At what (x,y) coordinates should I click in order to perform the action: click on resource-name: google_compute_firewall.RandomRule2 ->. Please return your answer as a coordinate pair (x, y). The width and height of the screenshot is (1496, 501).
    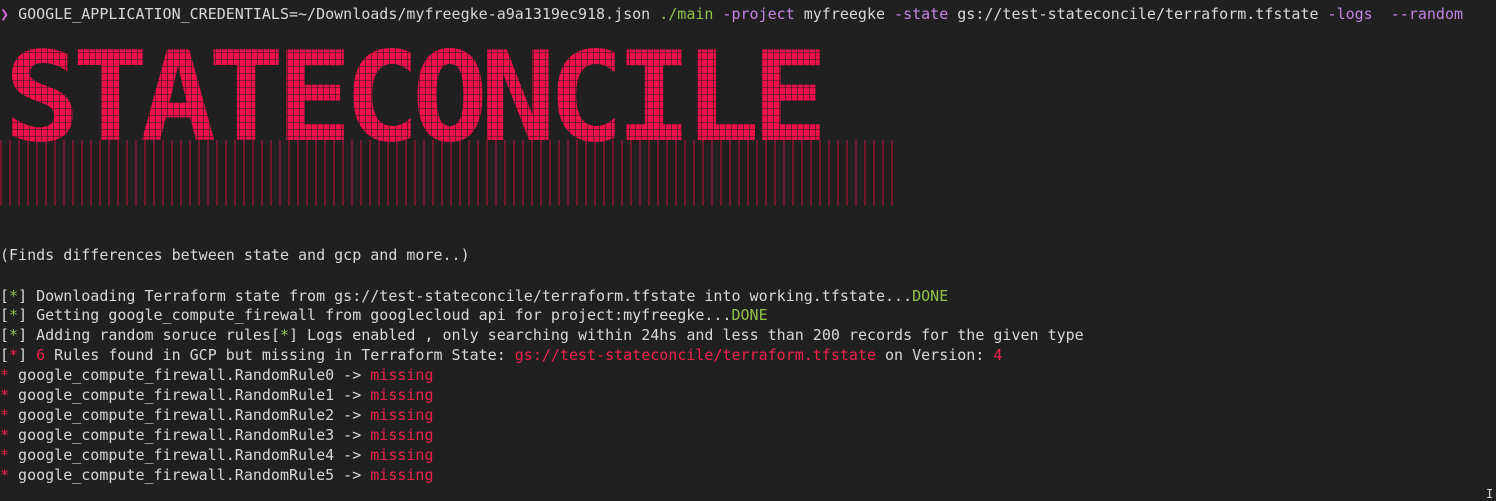
    Looking at the image, I should click on (190, 415).